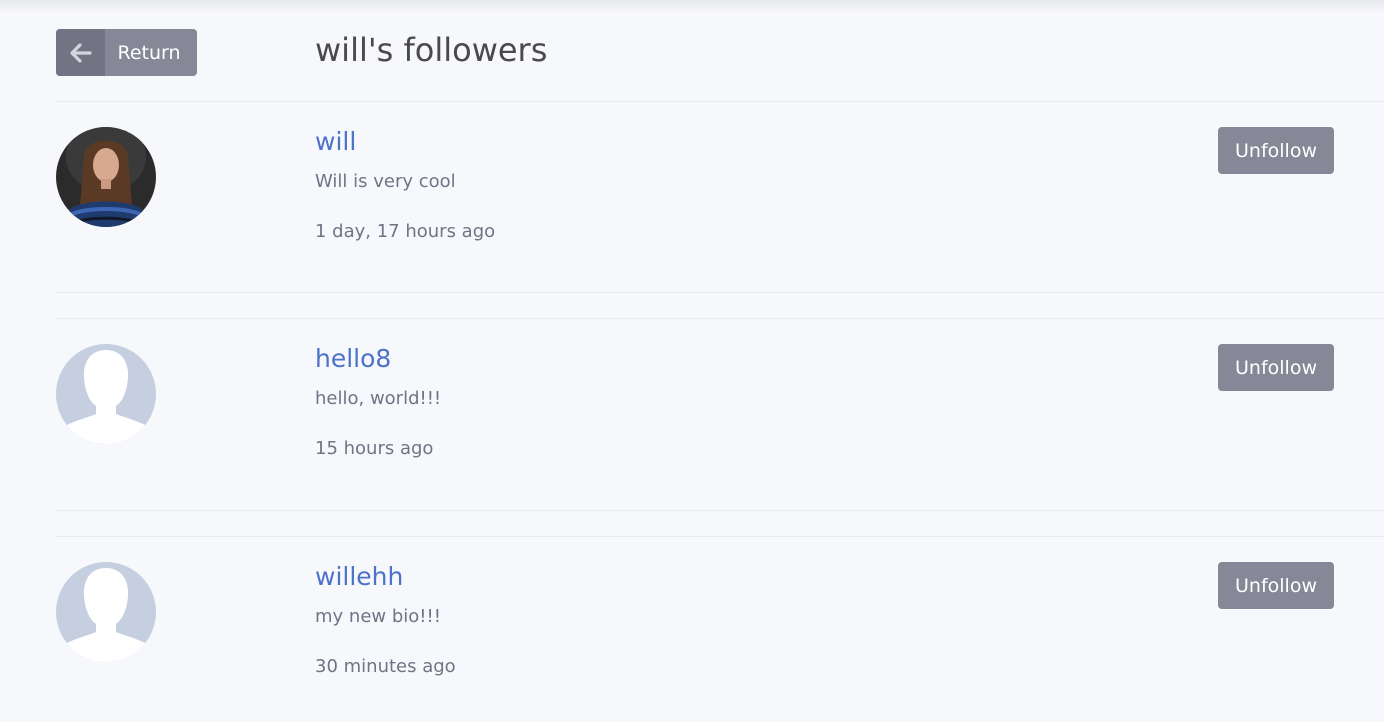 This screenshot has width=1384, height=722. Describe the element at coordinates (359, 577) in the screenshot. I see `follower-username-link: willehh` at that location.